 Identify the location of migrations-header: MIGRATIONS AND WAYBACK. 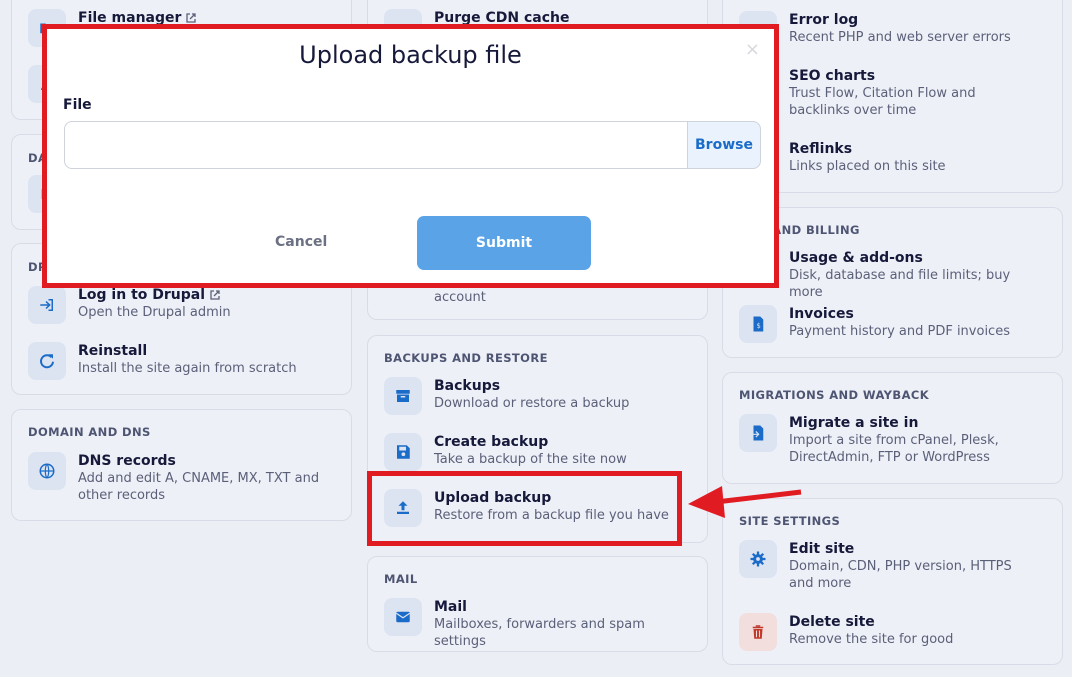
(834, 395).